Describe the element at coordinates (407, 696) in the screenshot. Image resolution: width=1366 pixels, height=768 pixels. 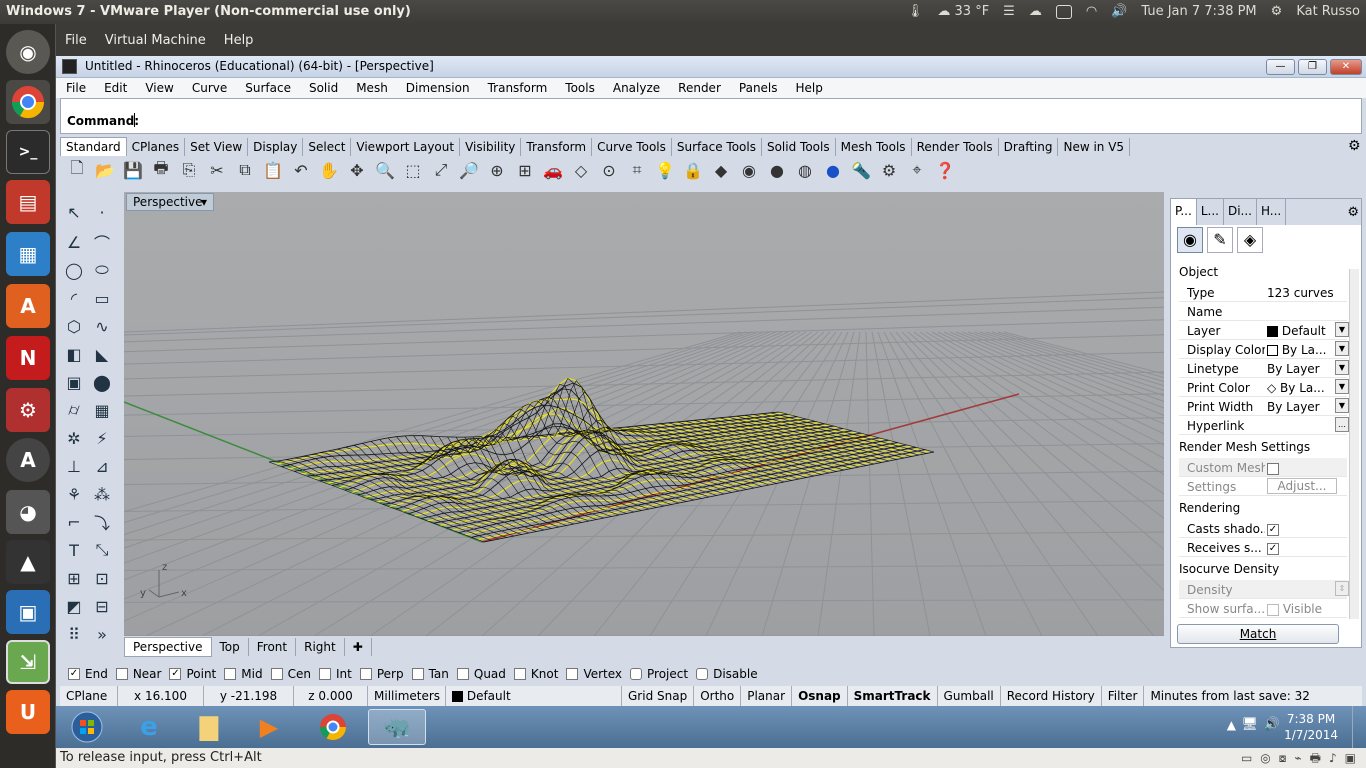
I see `status-units: Millimeters` at that location.